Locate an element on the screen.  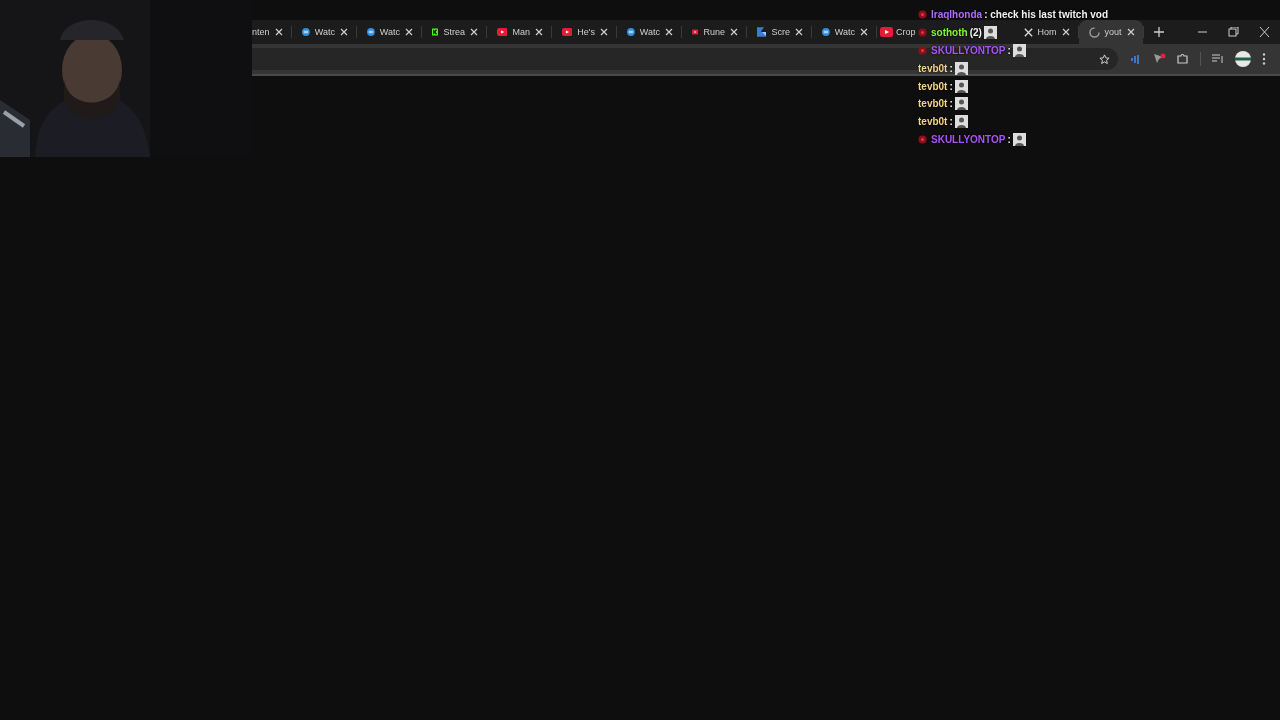
browser-tab: He's is located at coordinates (584, 32).